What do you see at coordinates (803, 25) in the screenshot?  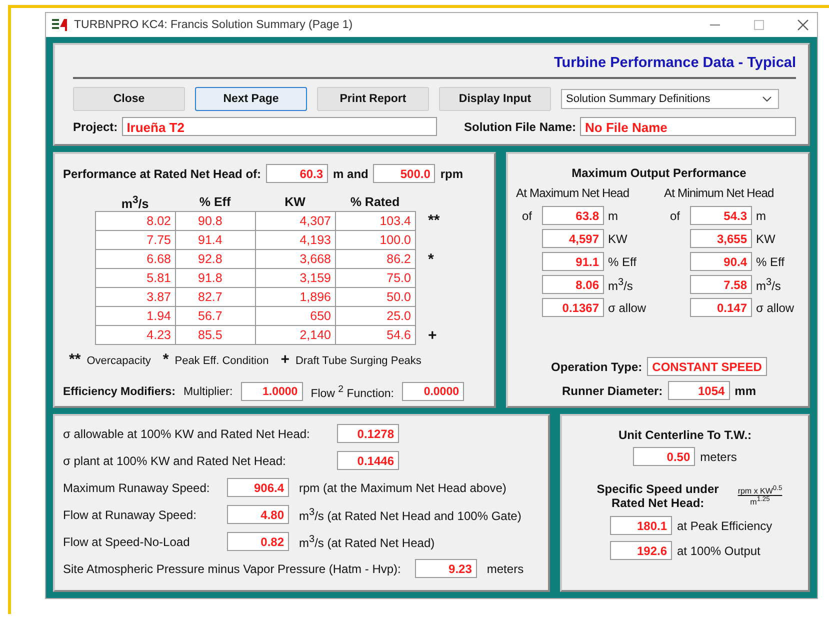 I see `close-icon` at bounding box center [803, 25].